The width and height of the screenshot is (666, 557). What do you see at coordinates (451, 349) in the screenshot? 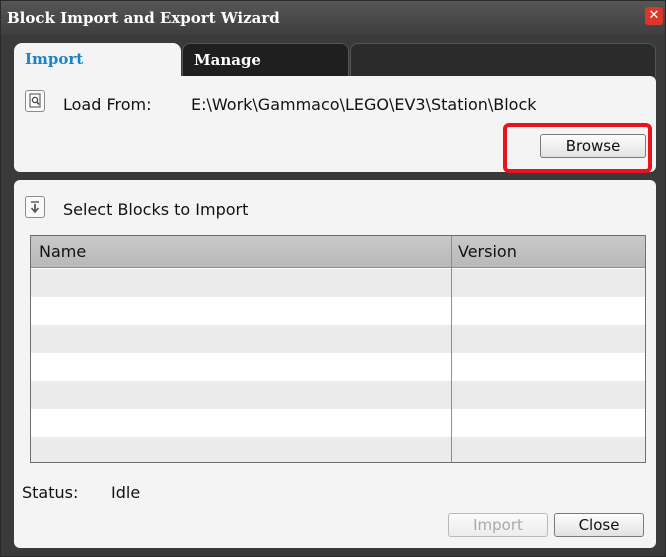
I see `column-divider` at bounding box center [451, 349].